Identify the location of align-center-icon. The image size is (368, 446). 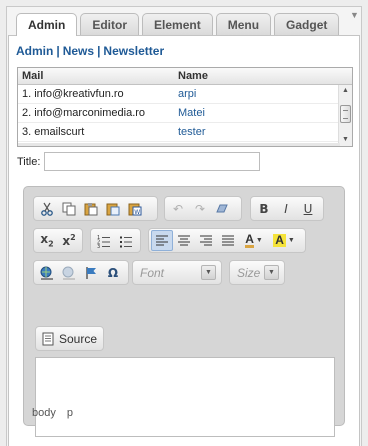
(184, 240).